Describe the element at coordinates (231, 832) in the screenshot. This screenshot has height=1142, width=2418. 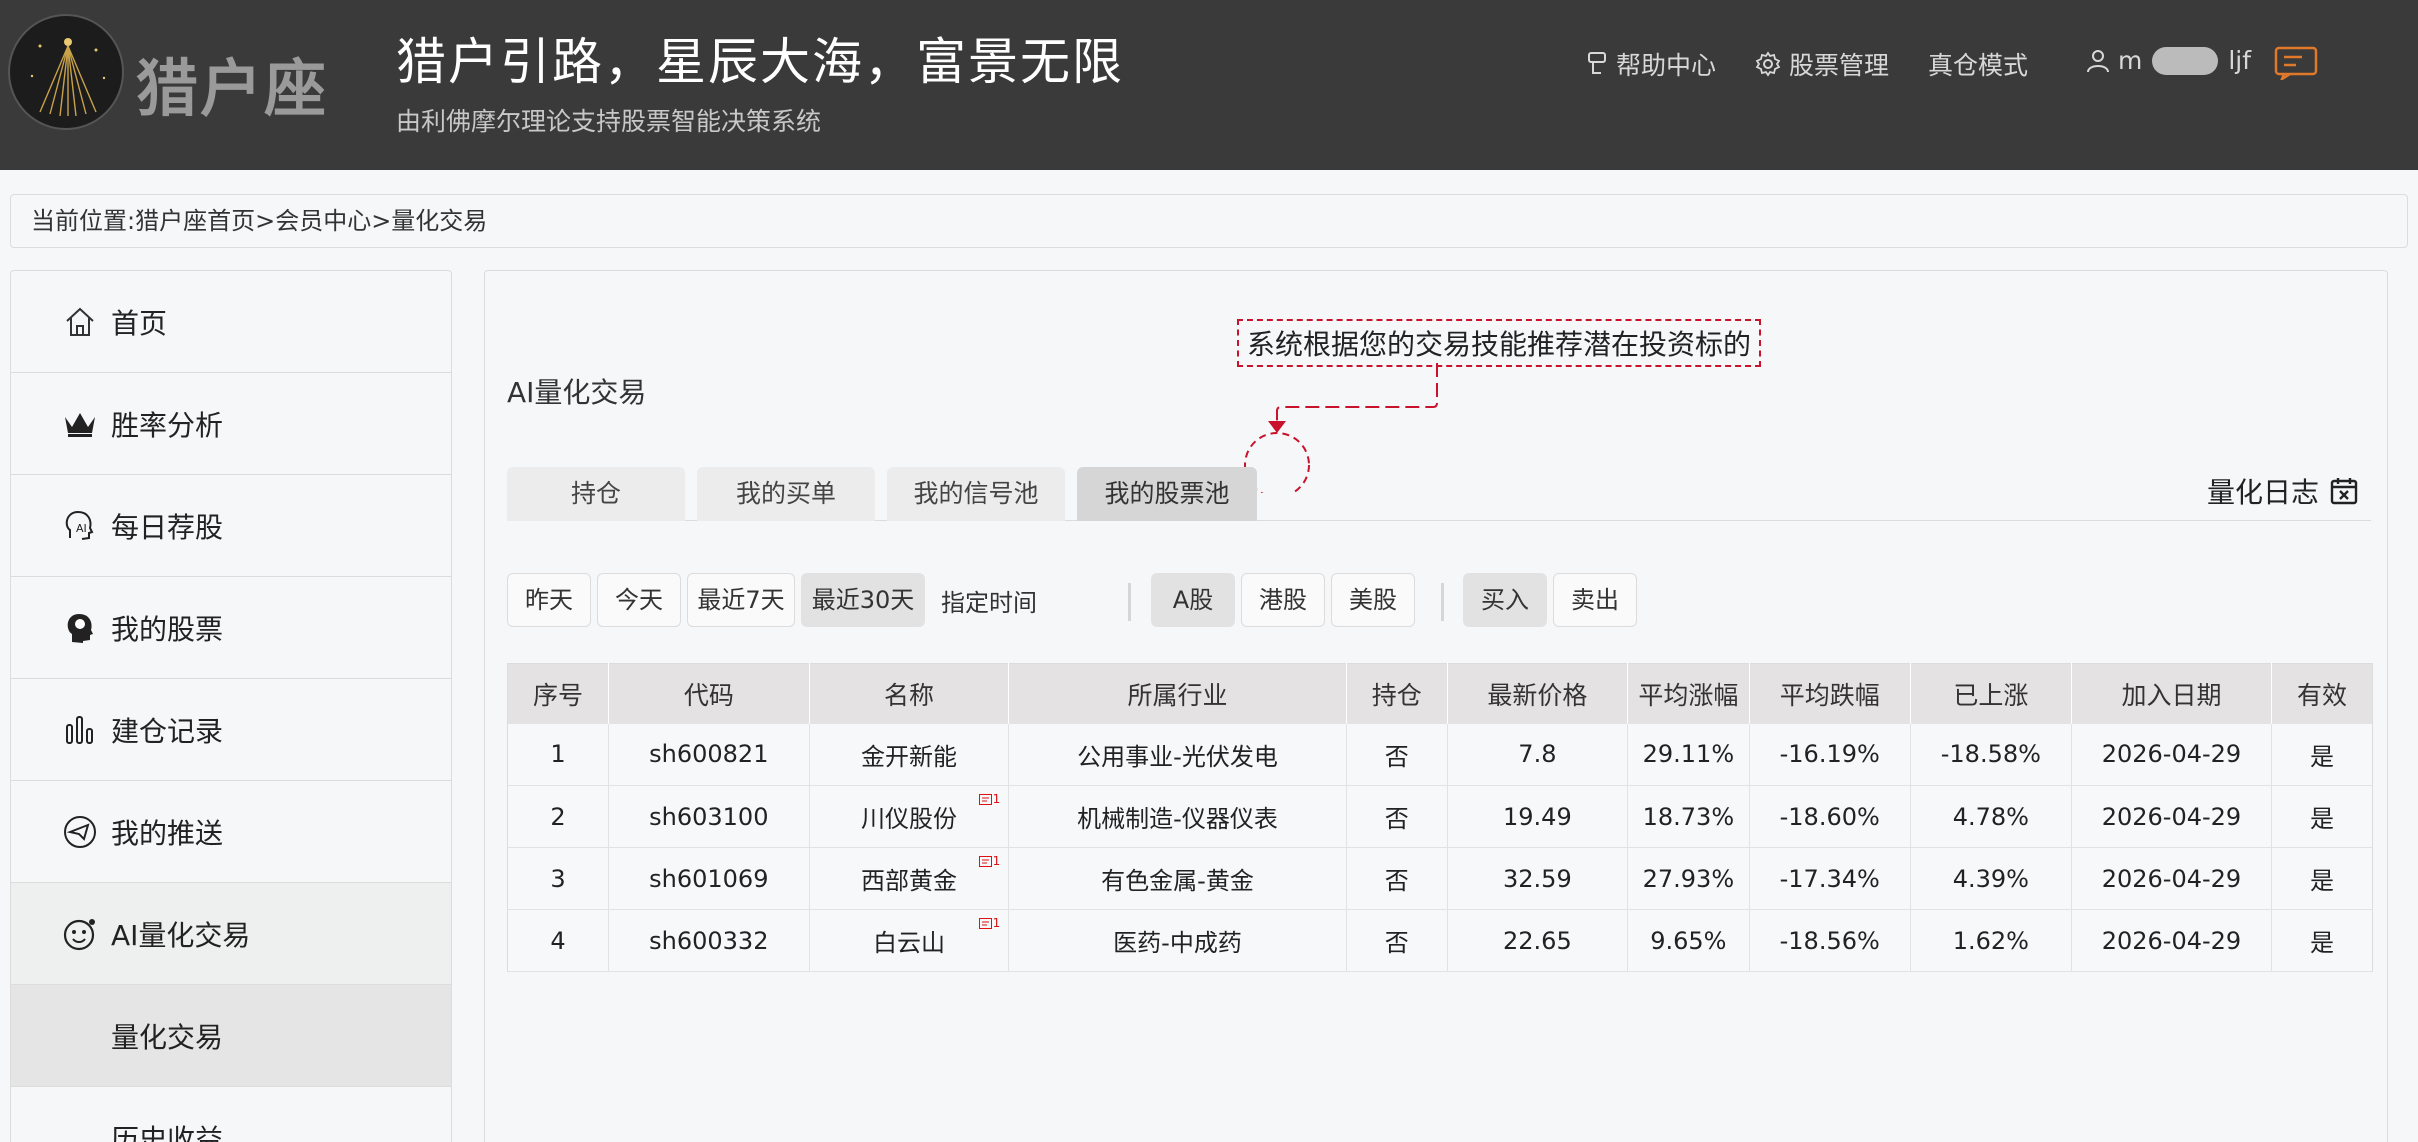
I see `sidebar-item-my-push: 我的推送` at that location.